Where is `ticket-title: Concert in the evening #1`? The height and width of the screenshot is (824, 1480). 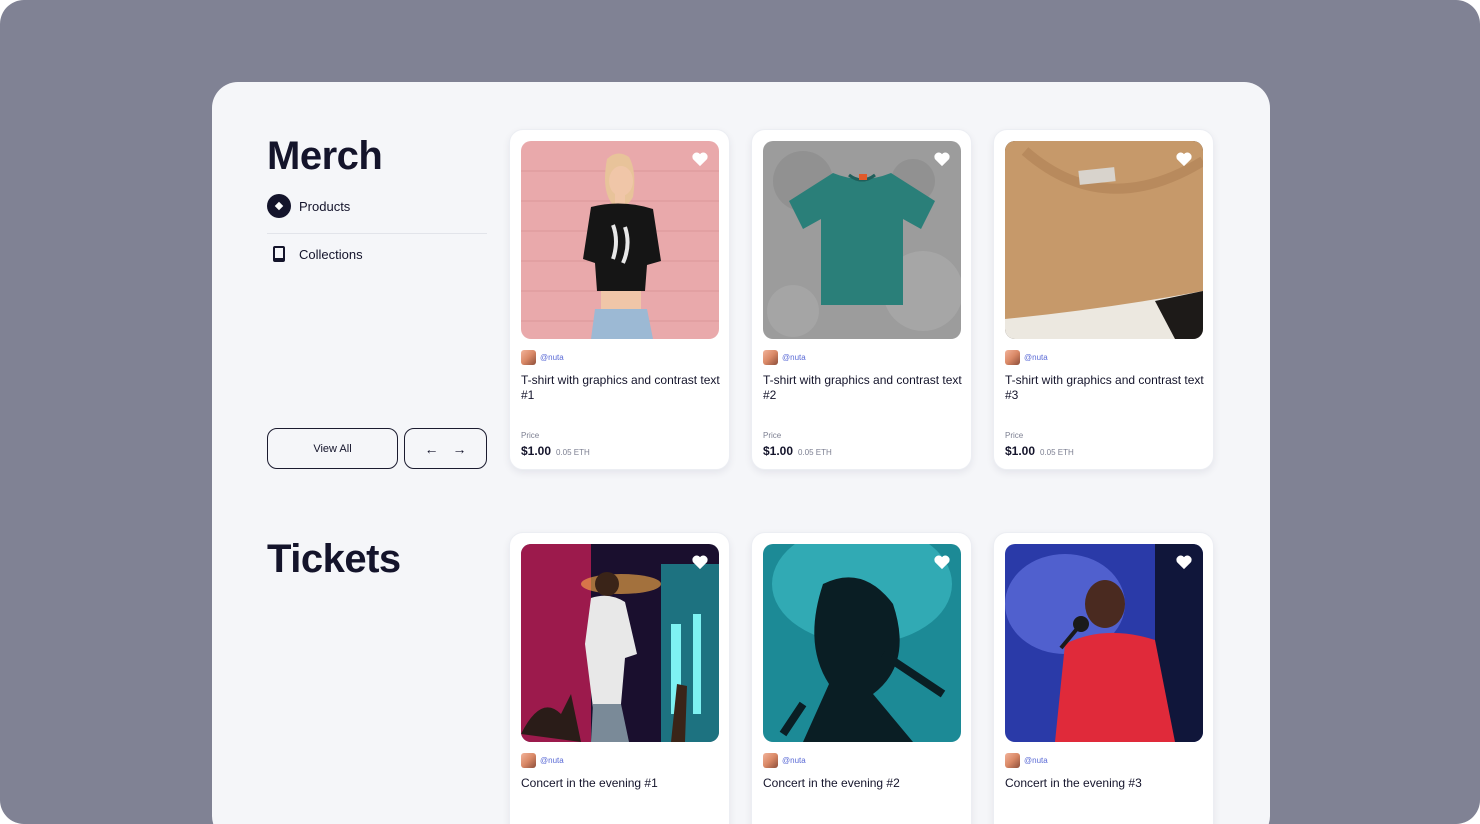 ticket-title: Concert in the evening #1 is located at coordinates (589, 783).